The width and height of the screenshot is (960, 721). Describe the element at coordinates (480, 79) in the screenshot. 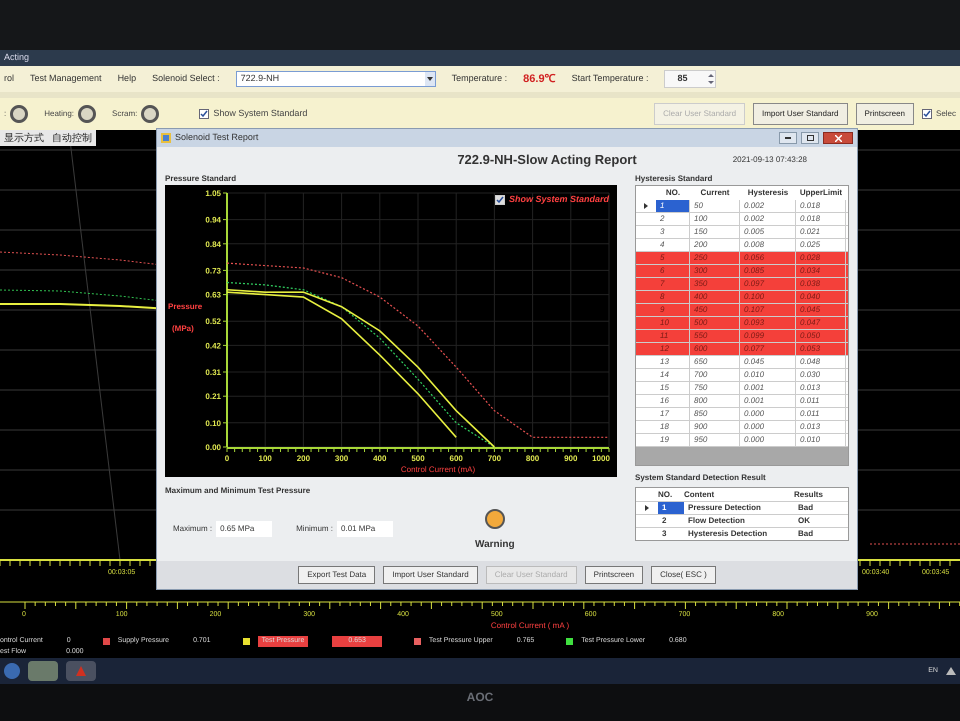

I see `temperature-label: Temperature :` at that location.